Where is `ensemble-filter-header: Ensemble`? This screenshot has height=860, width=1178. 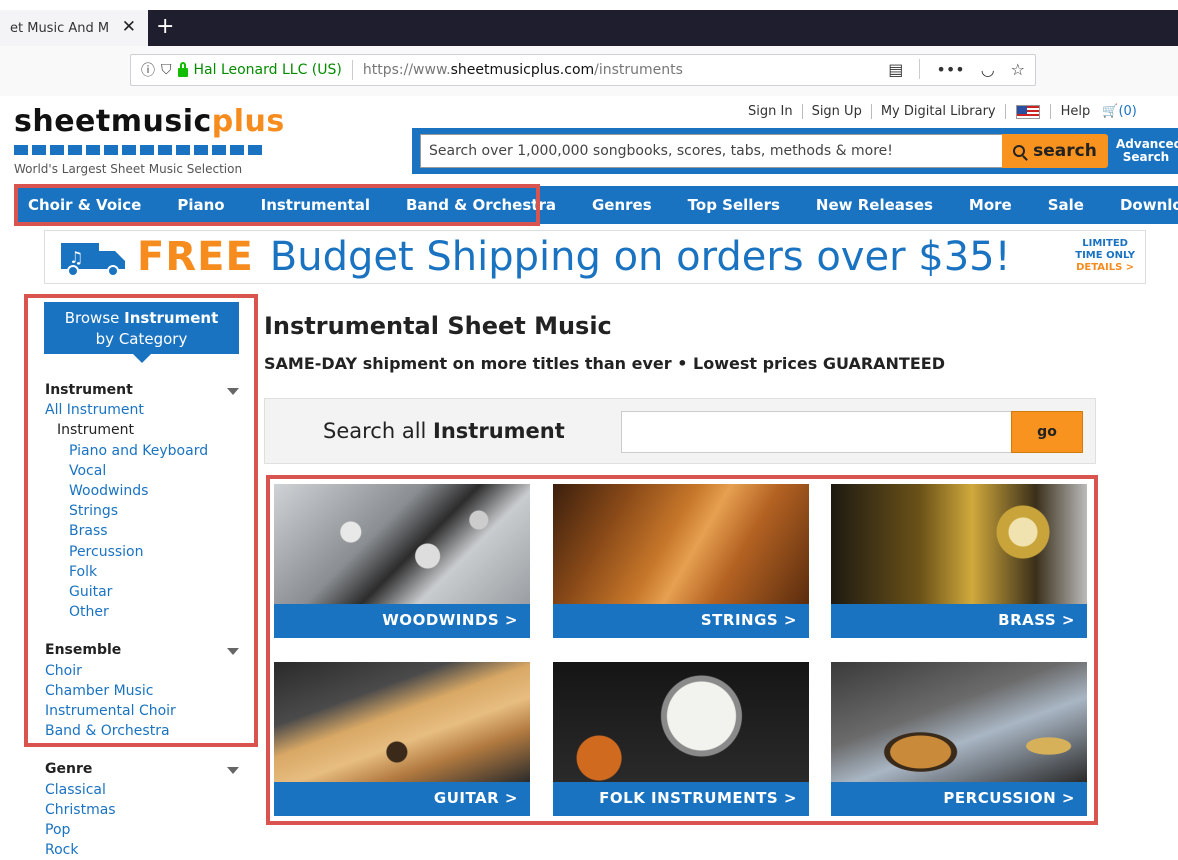 ensemble-filter-header: Ensemble is located at coordinates (145, 650).